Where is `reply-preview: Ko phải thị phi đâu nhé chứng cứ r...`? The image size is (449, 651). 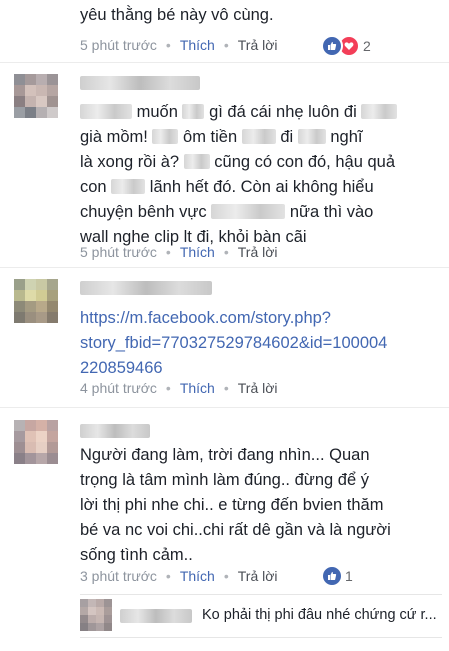 reply-preview: Ko phải thị phi đâu nhé chứng cứ r... is located at coordinates (261, 616).